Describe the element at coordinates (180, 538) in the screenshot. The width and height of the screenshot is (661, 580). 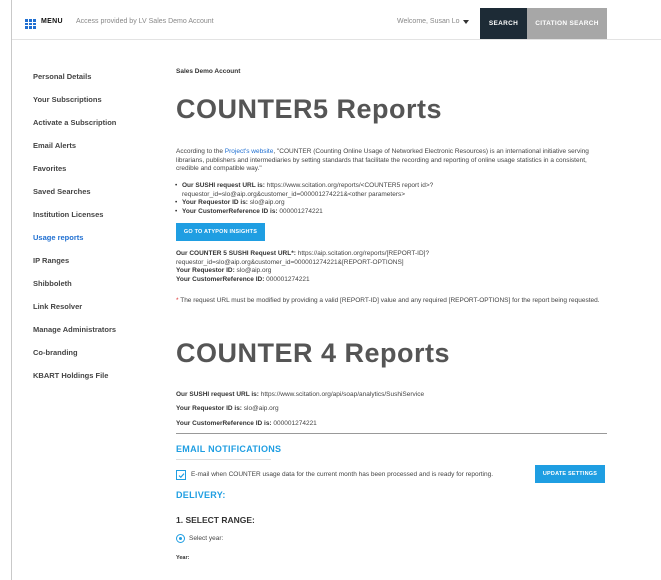
I see `select-year-radio` at that location.